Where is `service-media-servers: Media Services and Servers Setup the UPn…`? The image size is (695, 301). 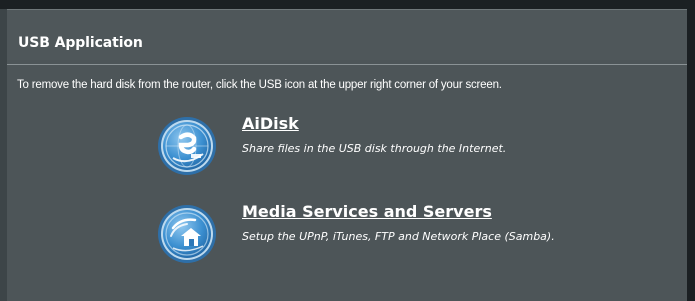 service-media-servers: Media Services and Servers Setup the UPn… is located at coordinates (371, 235).